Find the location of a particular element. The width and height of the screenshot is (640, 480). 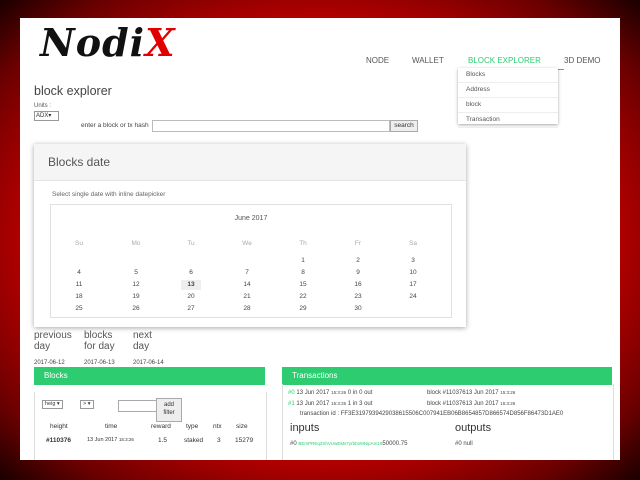

sort-field-select: heig ▾ is located at coordinates (52, 404).